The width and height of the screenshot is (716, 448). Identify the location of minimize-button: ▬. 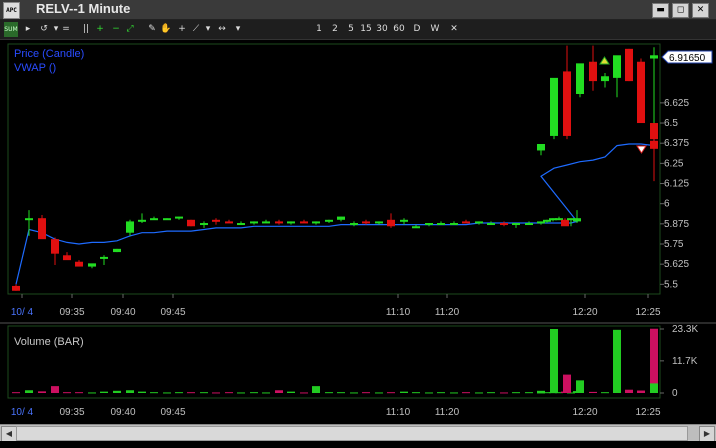
(660, 10).